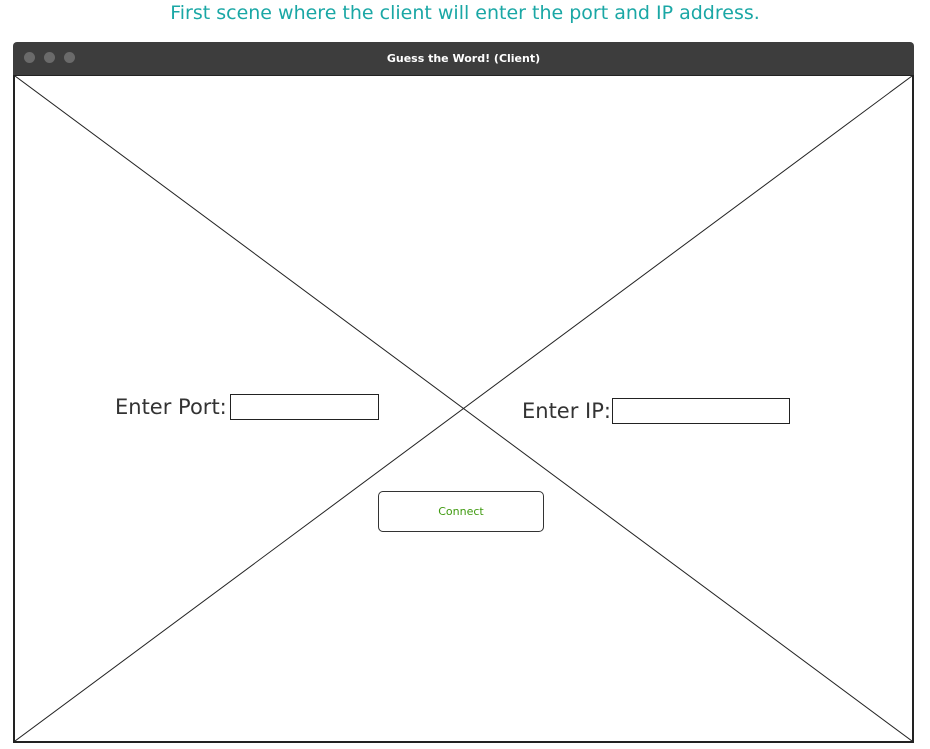 This screenshot has width=930, height=749. I want to click on ip-input, so click(701, 411).